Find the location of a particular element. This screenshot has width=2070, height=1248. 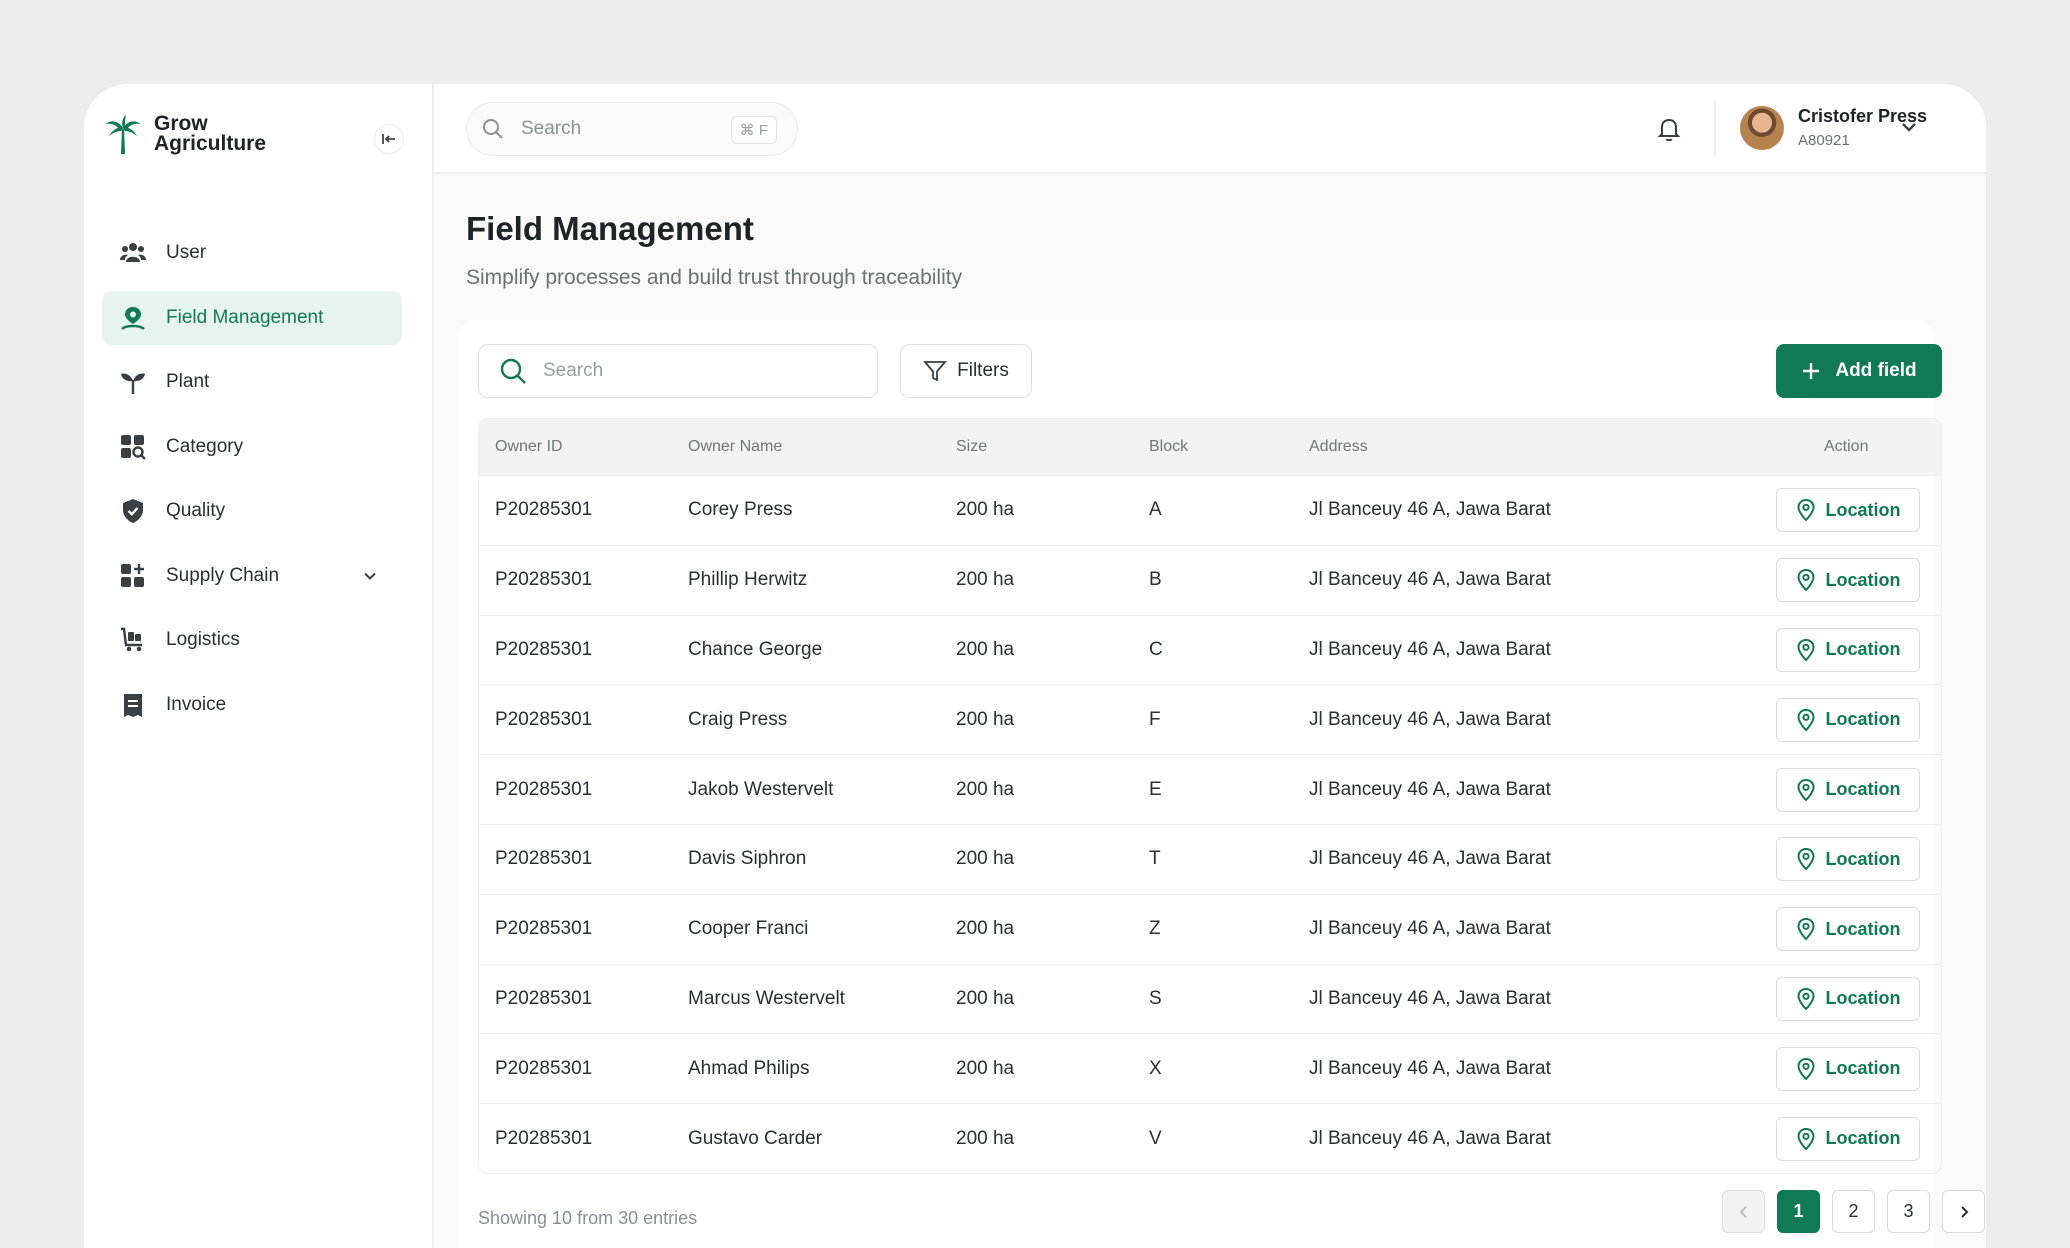

brand-line-1: Grow is located at coordinates (181, 123).